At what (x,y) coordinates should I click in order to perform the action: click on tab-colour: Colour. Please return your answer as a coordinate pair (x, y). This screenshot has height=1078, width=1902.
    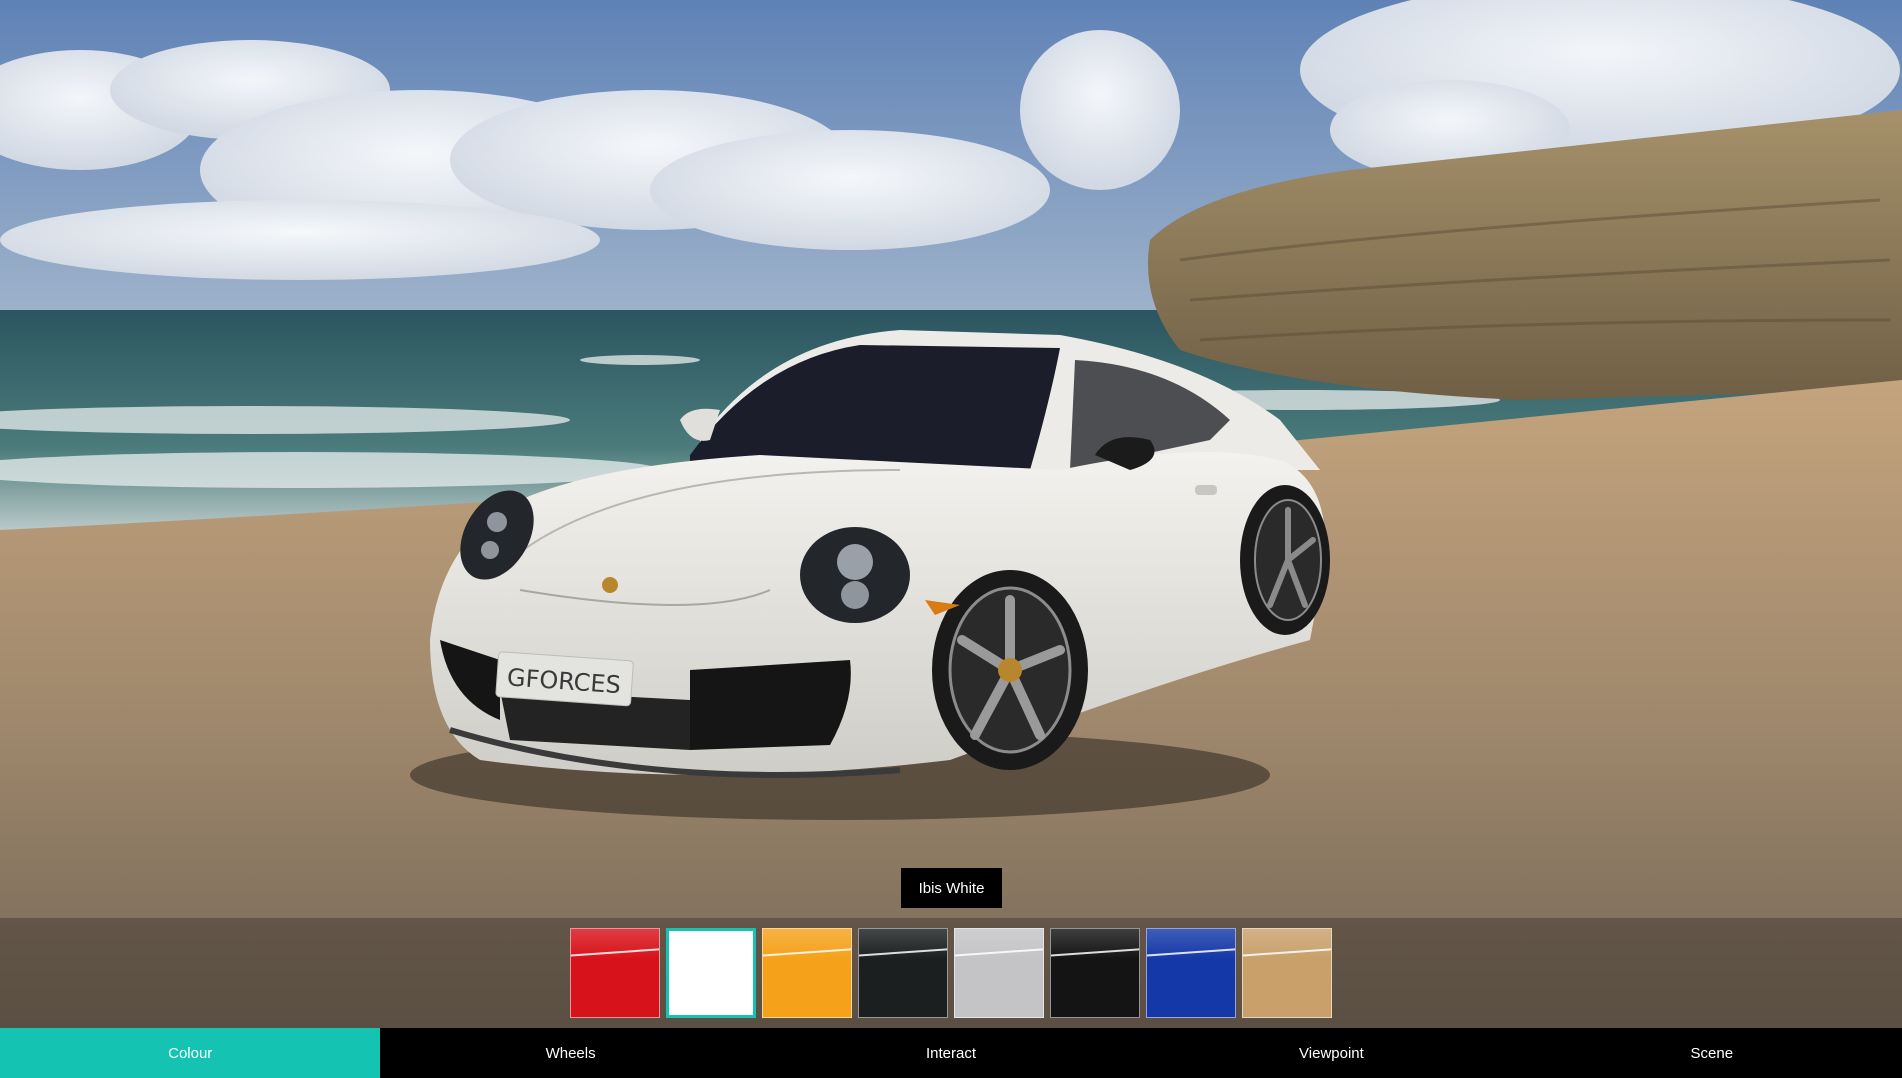
    Looking at the image, I should click on (190, 1053).